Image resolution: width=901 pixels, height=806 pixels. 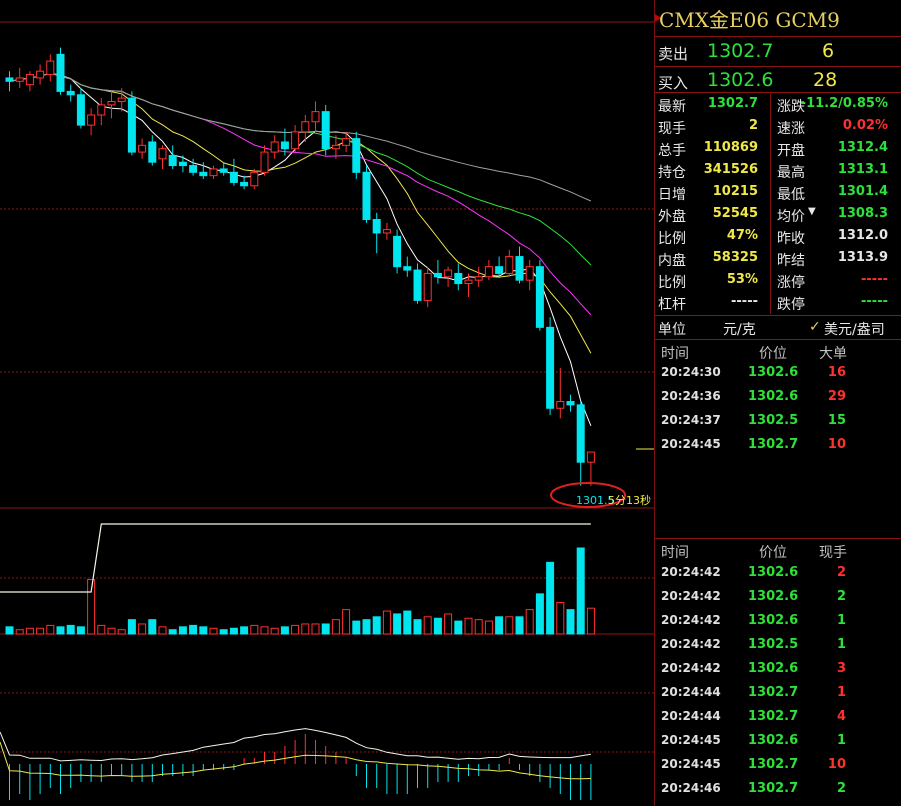 I want to click on stat-value: 58325, so click(x=735, y=257).